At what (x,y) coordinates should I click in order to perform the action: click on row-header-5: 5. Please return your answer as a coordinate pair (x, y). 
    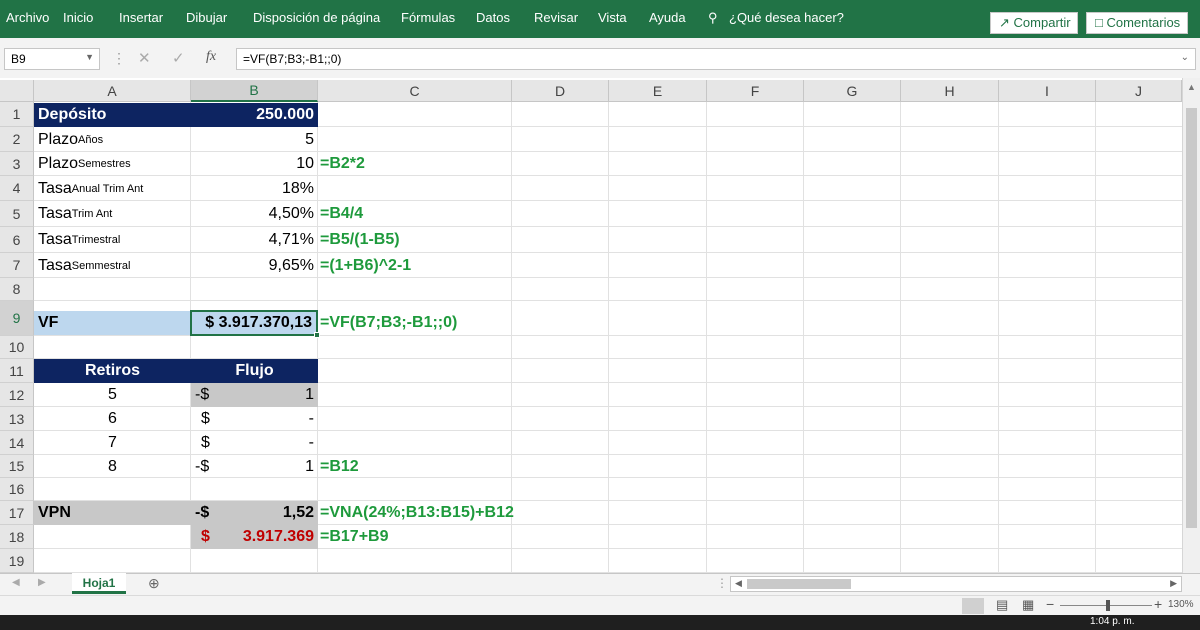
    Looking at the image, I should click on (17, 214).